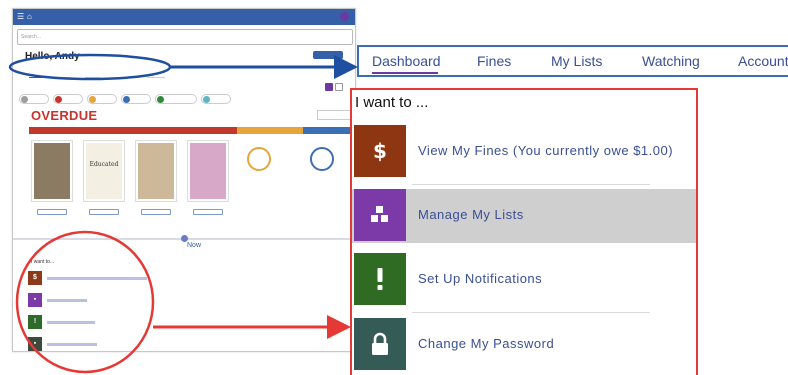 The width and height of the screenshot is (788, 375). I want to click on checkmark-icon, so click(322, 159).